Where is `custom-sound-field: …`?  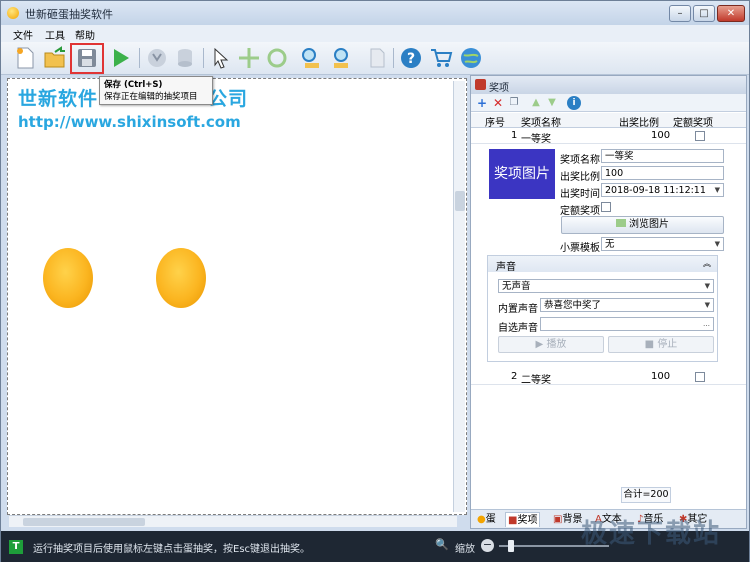
custom-sound-field: … is located at coordinates (627, 324).